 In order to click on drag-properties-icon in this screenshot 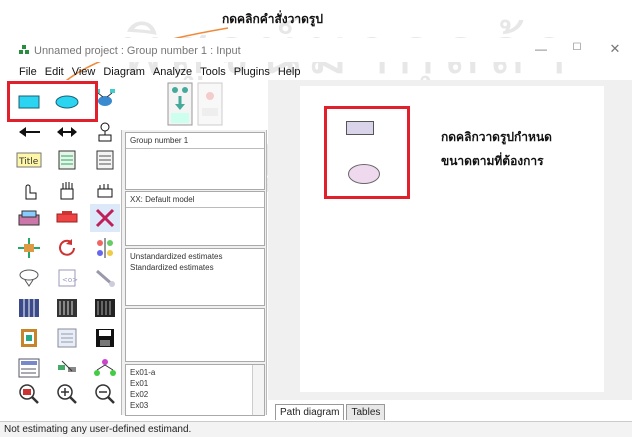, I will do `click(105, 278)`.